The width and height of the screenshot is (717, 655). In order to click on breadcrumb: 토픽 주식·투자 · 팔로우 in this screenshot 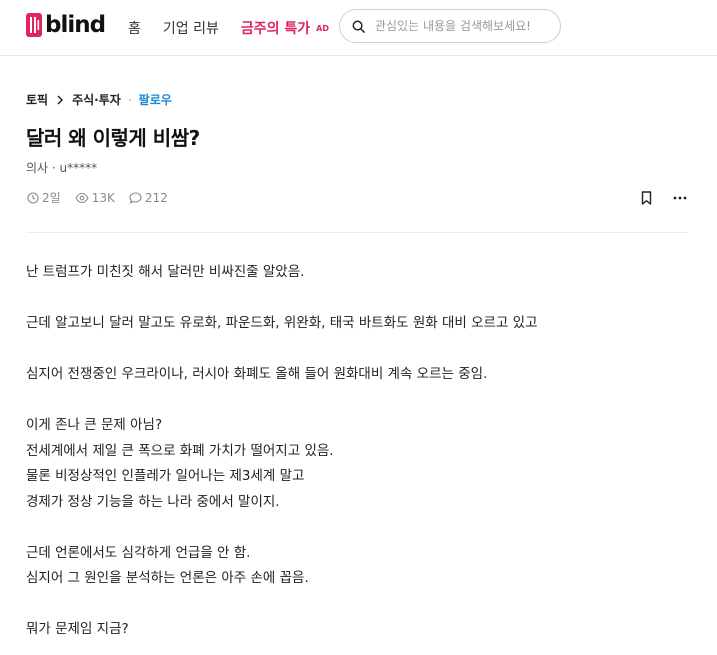, I will do `click(99, 99)`.